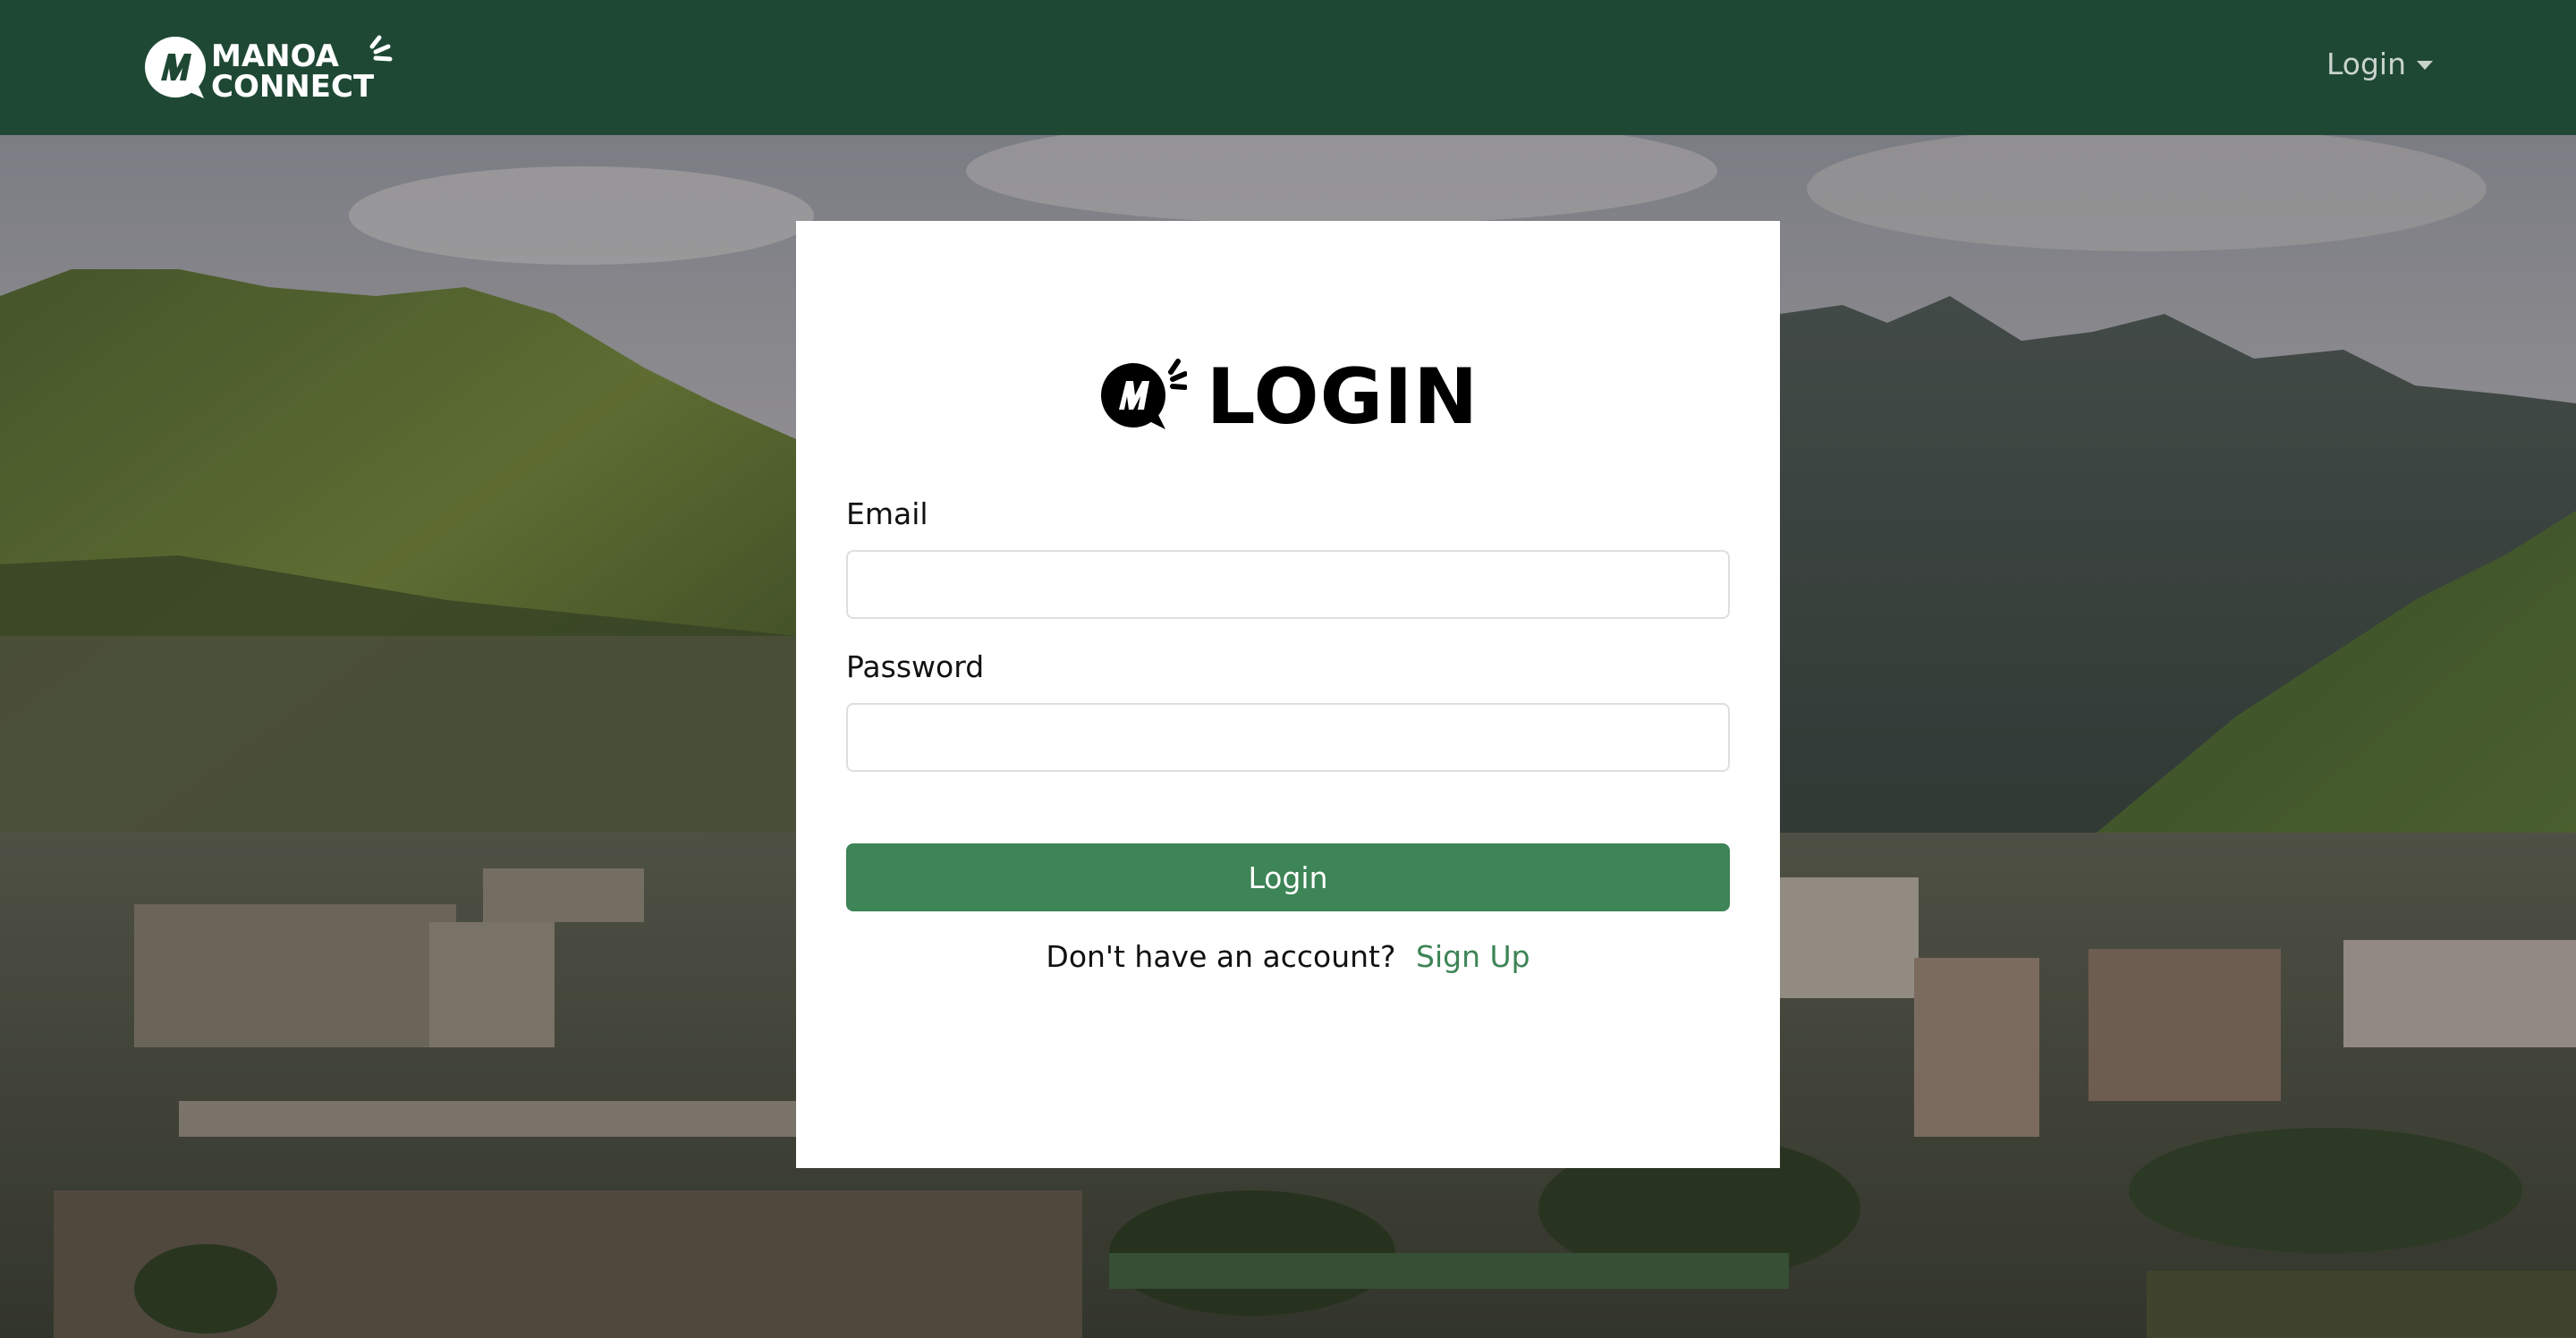  What do you see at coordinates (915, 666) in the screenshot?
I see `password-label: Password` at bounding box center [915, 666].